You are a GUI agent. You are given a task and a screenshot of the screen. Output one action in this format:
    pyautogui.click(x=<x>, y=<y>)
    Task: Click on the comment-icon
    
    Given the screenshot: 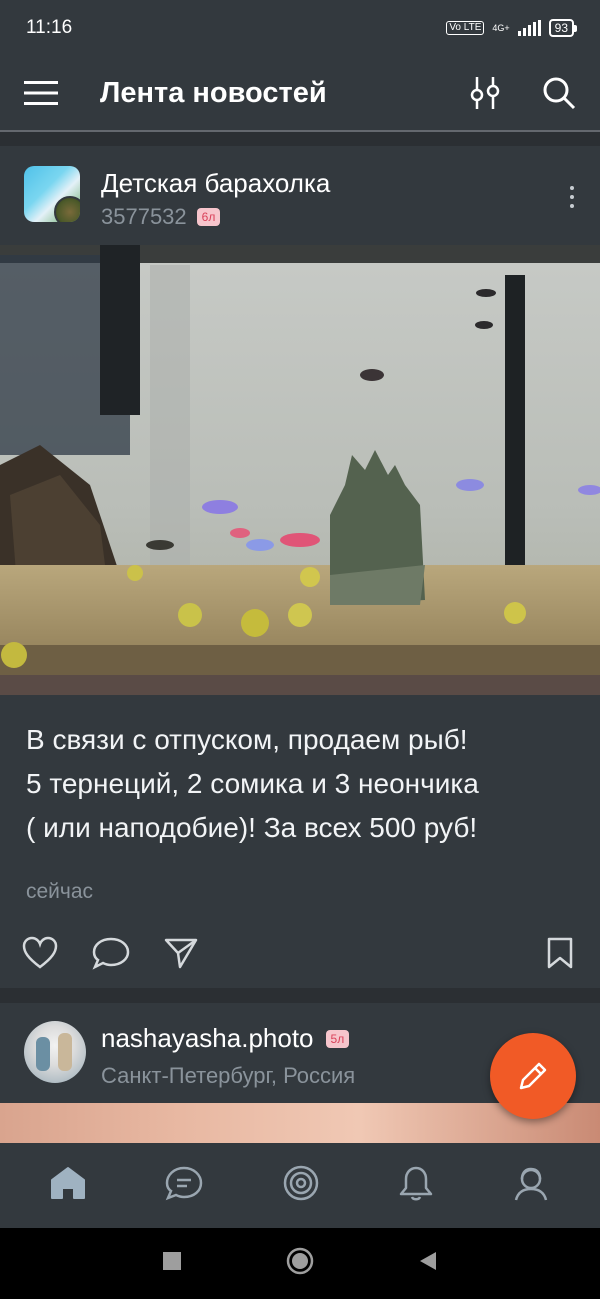 What is the action you would take?
    pyautogui.click(x=111, y=955)
    